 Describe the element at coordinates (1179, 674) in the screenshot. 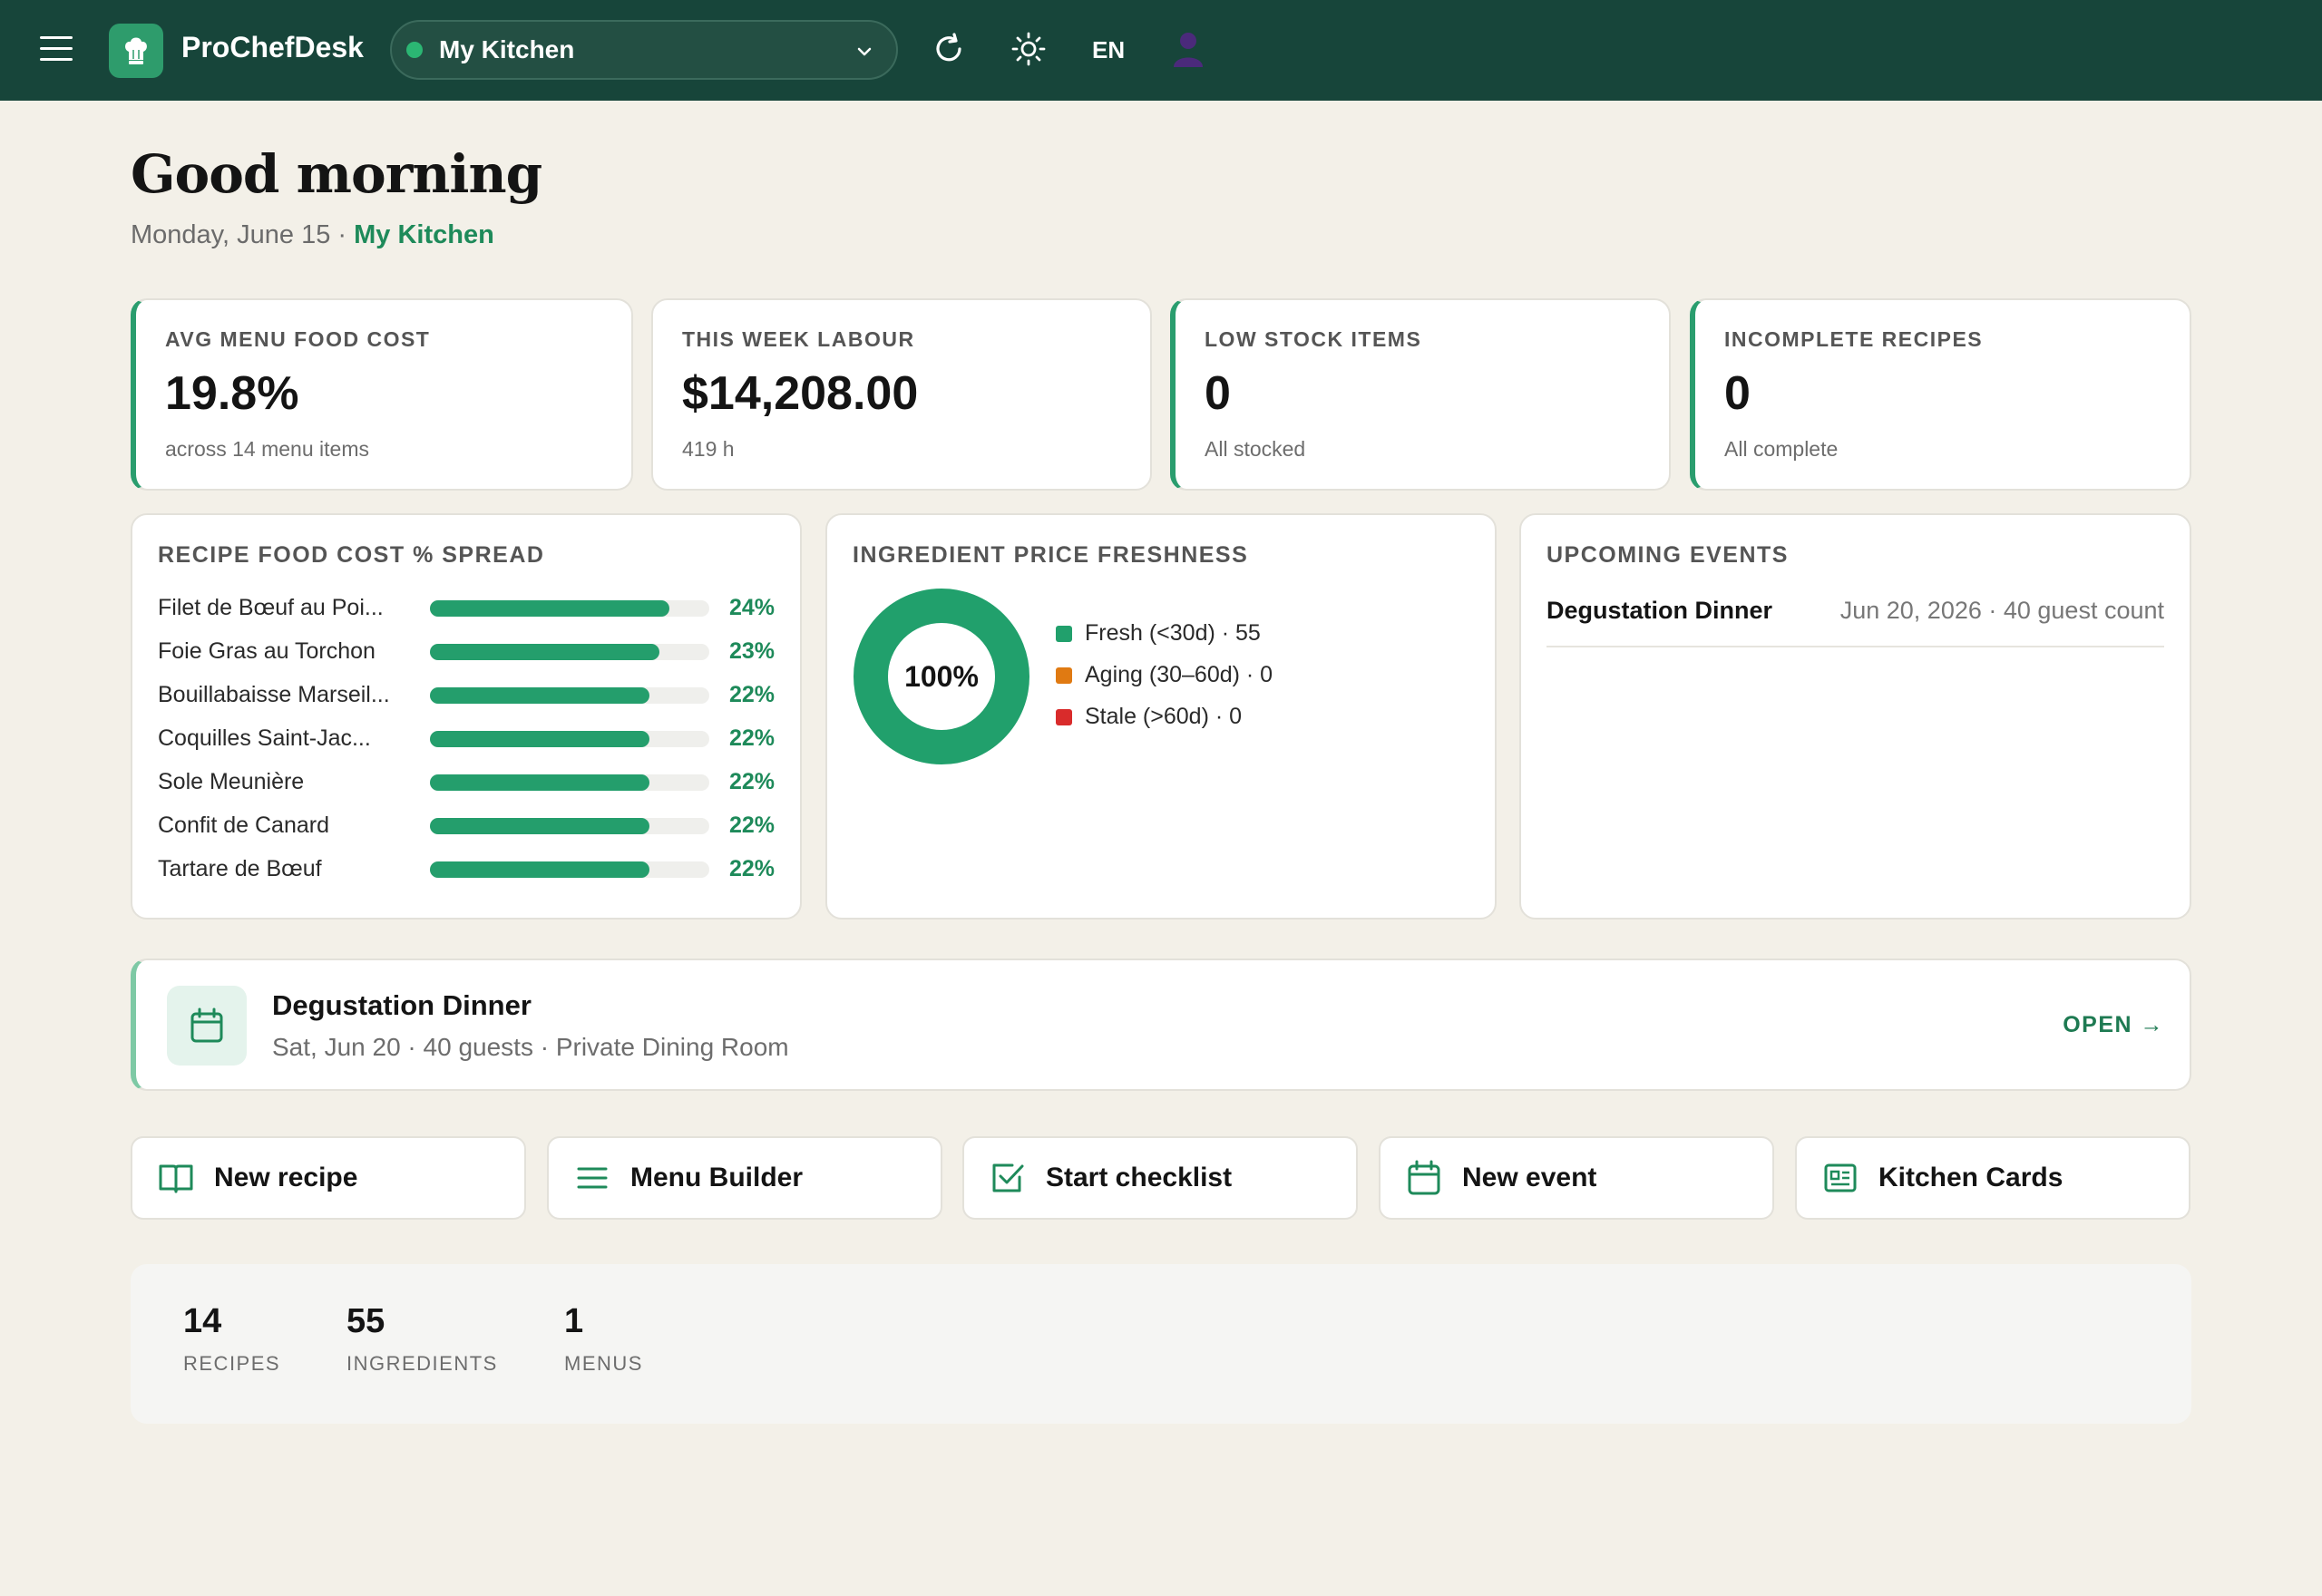

I see `legend-label: Aging (30–60d) · 0` at that location.